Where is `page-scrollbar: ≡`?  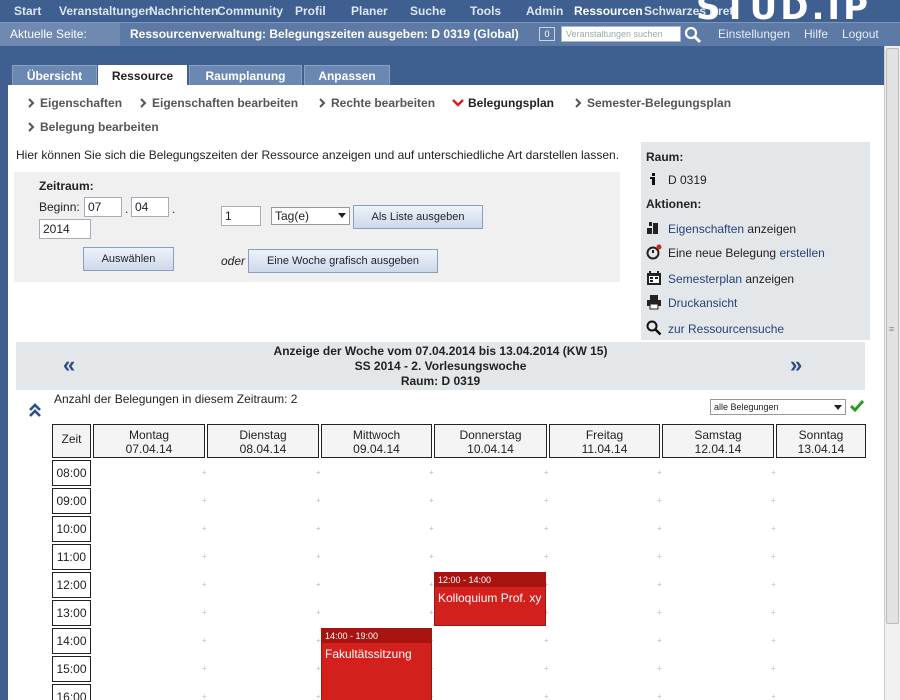
page-scrollbar: ≡ is located at coordinates (892, 373).